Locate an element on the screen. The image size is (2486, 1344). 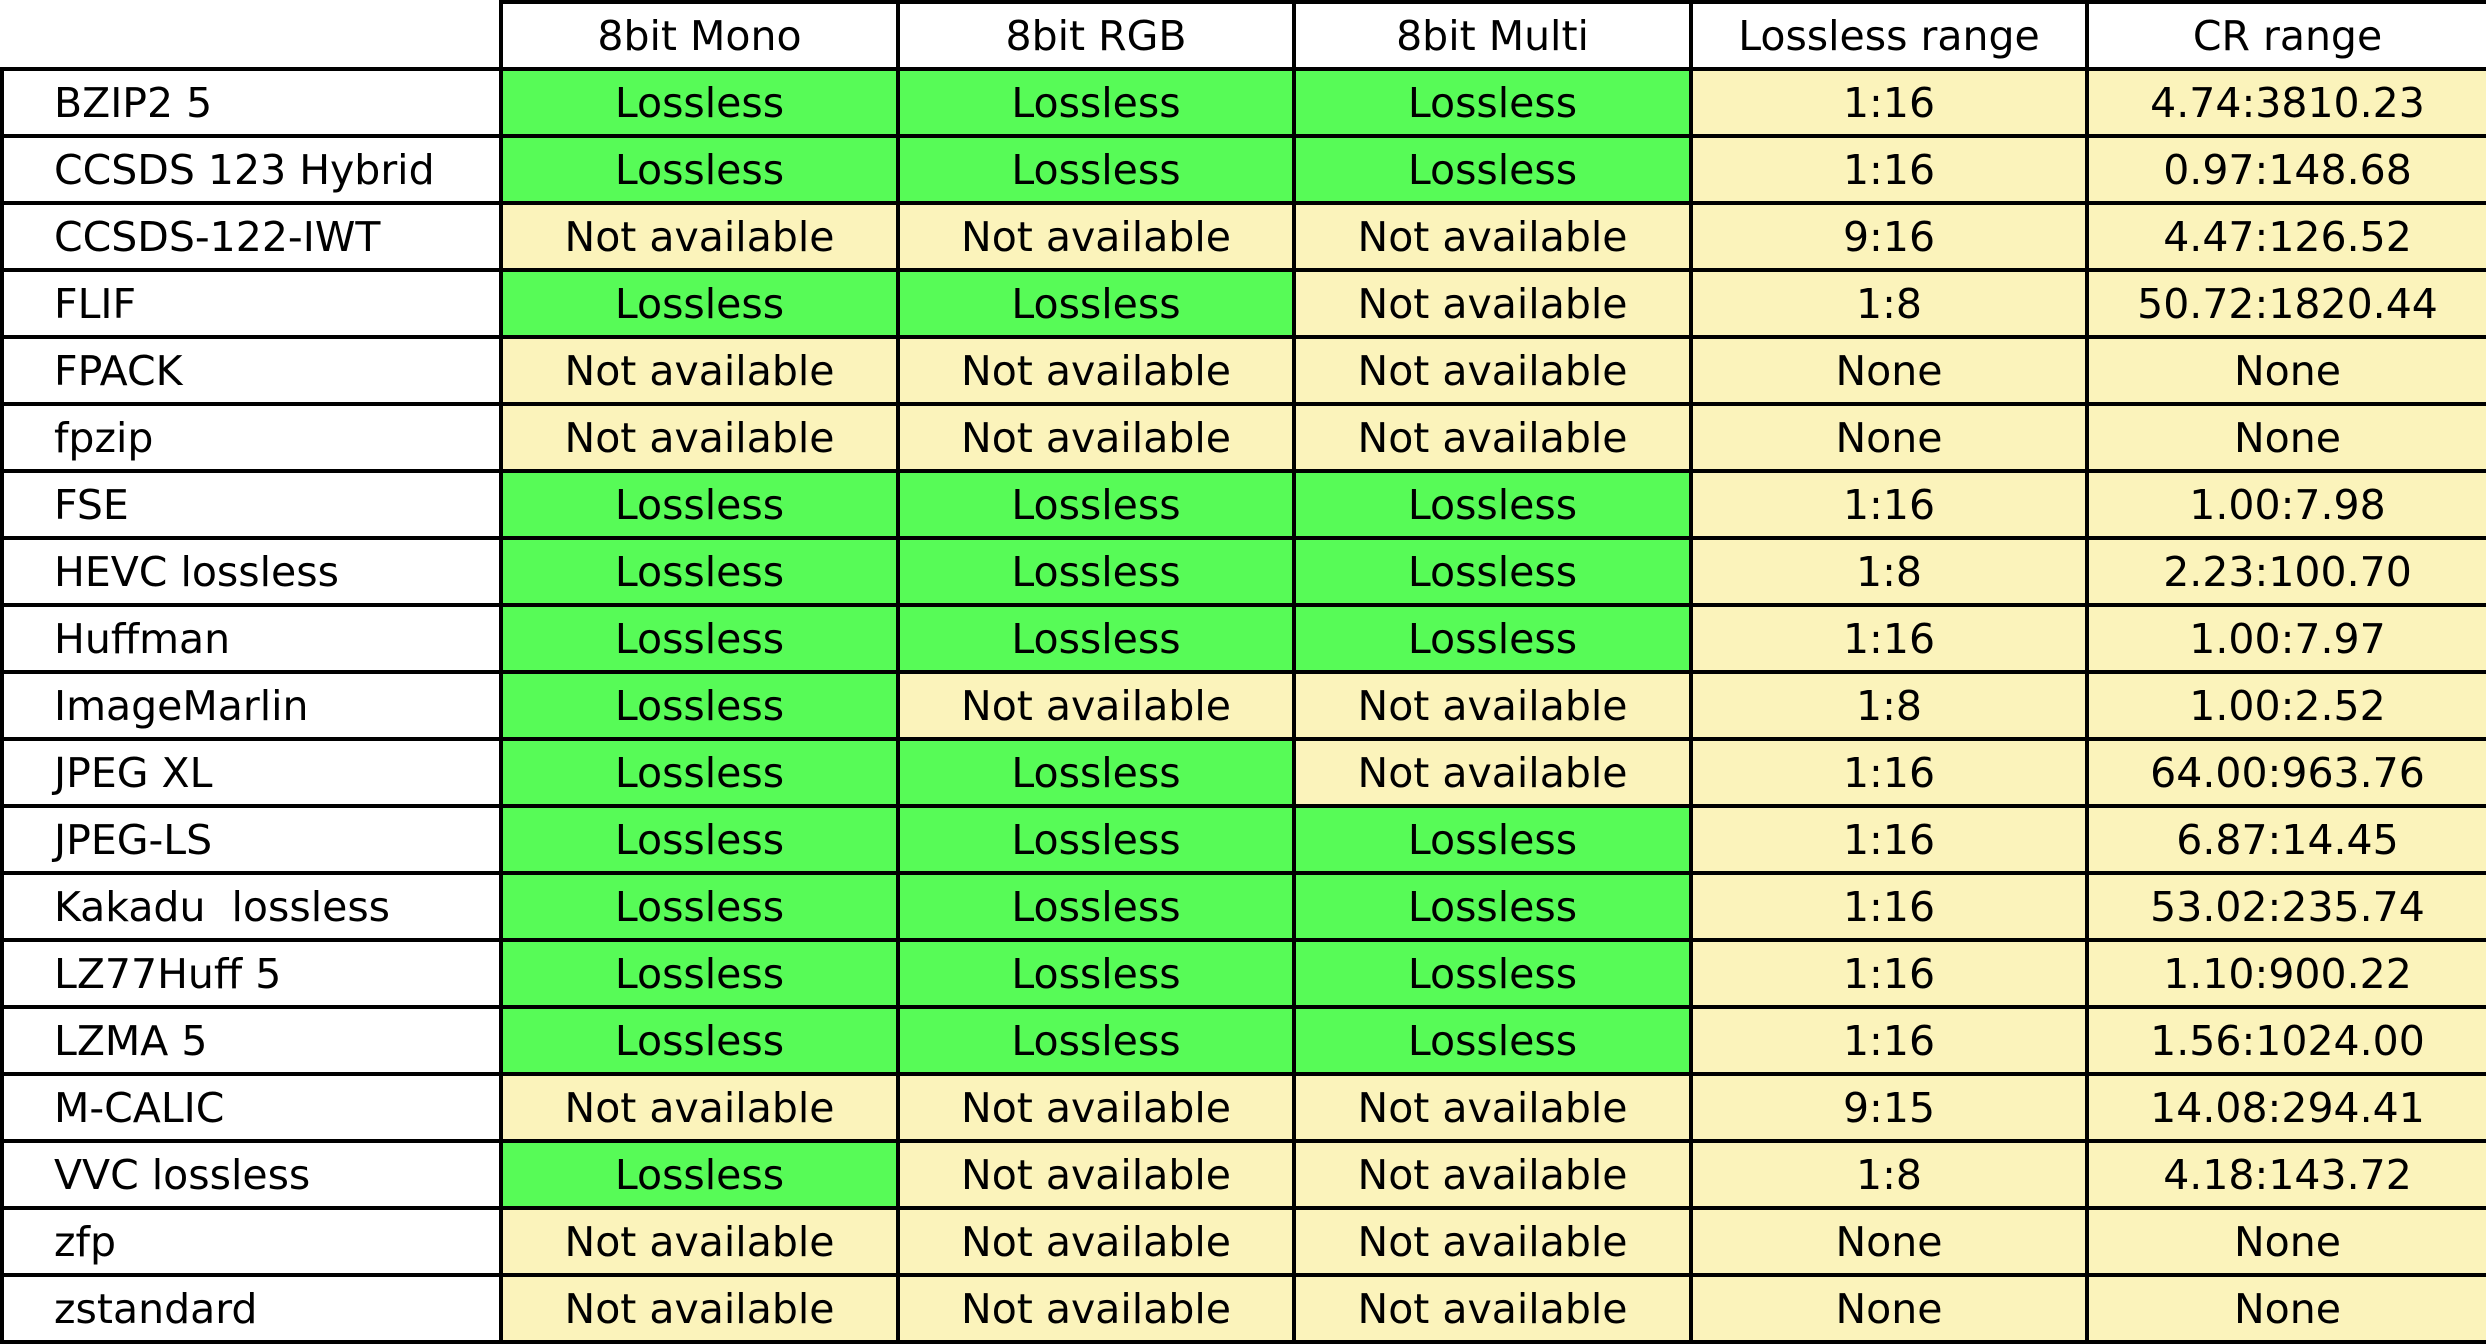
cr-range-cell: 1.10:900.22 is located at coordinates (2285, 973).